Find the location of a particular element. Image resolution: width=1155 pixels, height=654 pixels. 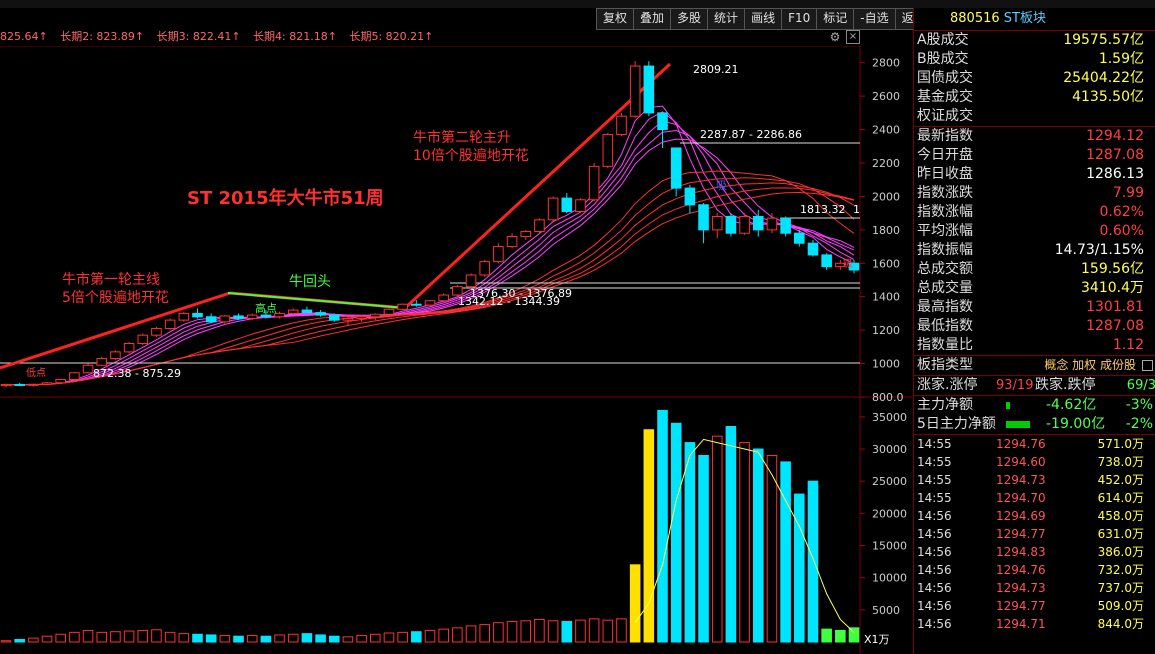

tick-time: 14:55 is located at coordinates (934, 444).